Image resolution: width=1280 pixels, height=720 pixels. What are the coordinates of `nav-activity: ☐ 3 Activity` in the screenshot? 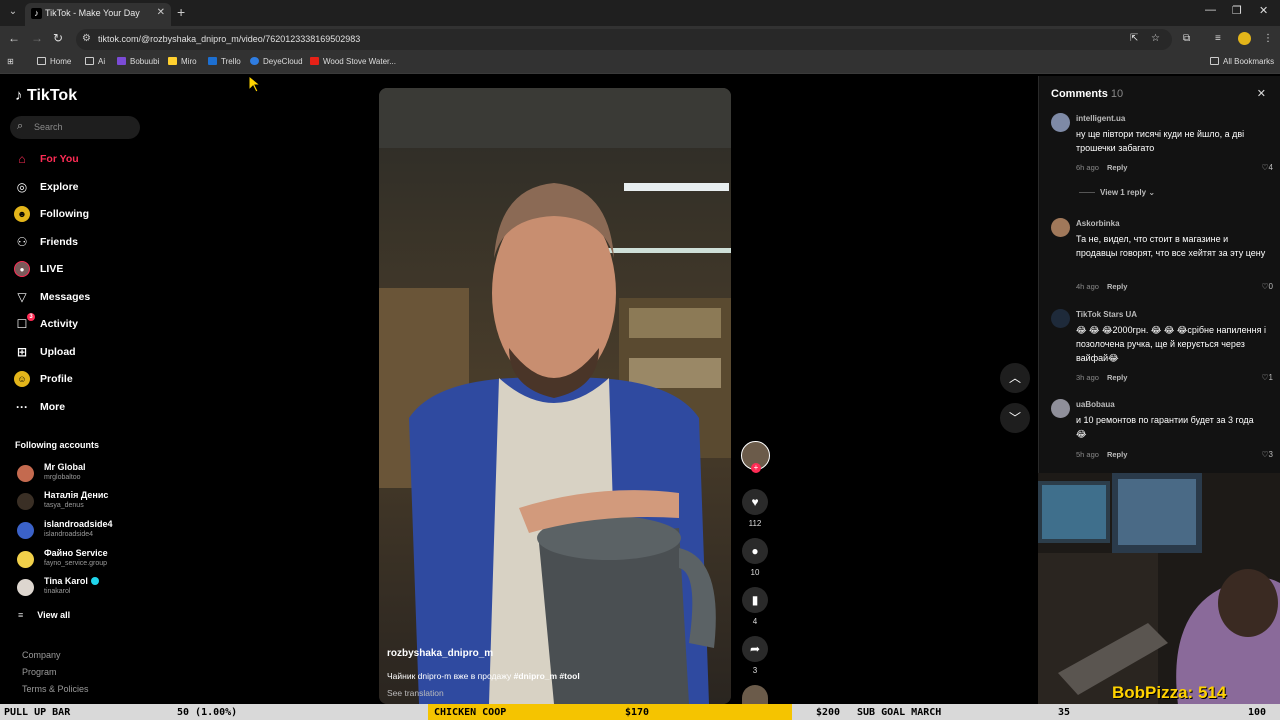 It's located at (46, 323).